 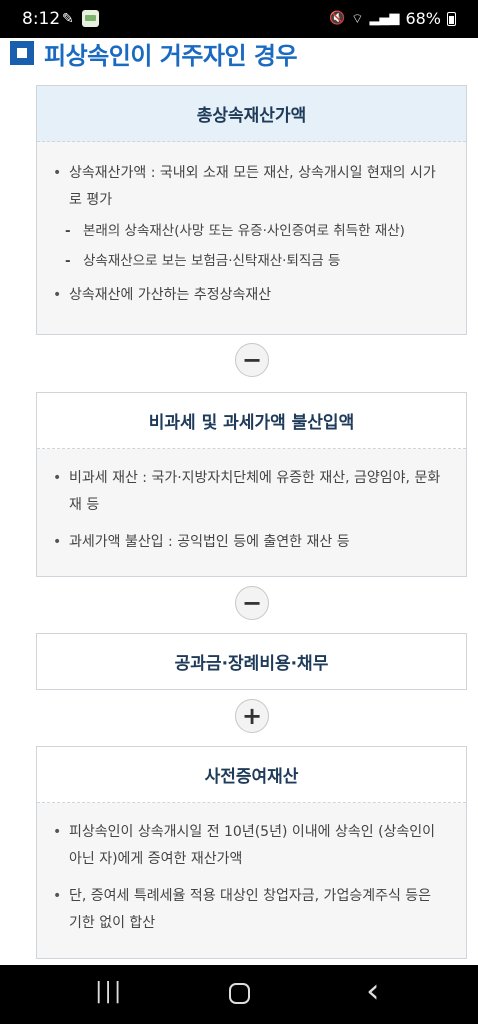 I want to click on status-bar: 8:12 ✎ 🔇 ⌔ ▂▄▆ 68%, so click(x=239, y=19).